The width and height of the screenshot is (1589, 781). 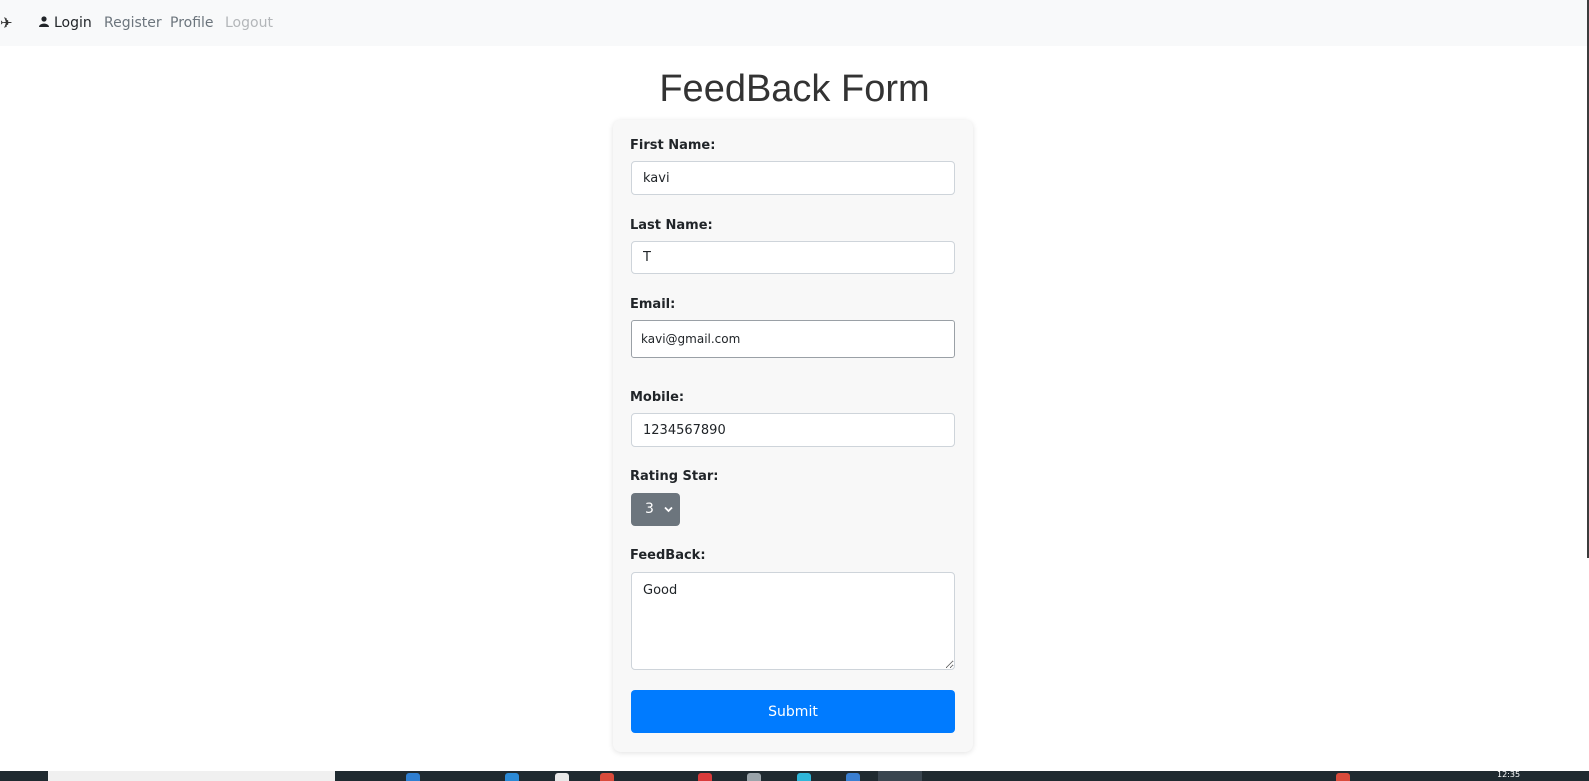 What do you see at coordinates (793, 621) in the screenshot?
I see `feedback-textarea: Good` at bounding box center [793, 621].